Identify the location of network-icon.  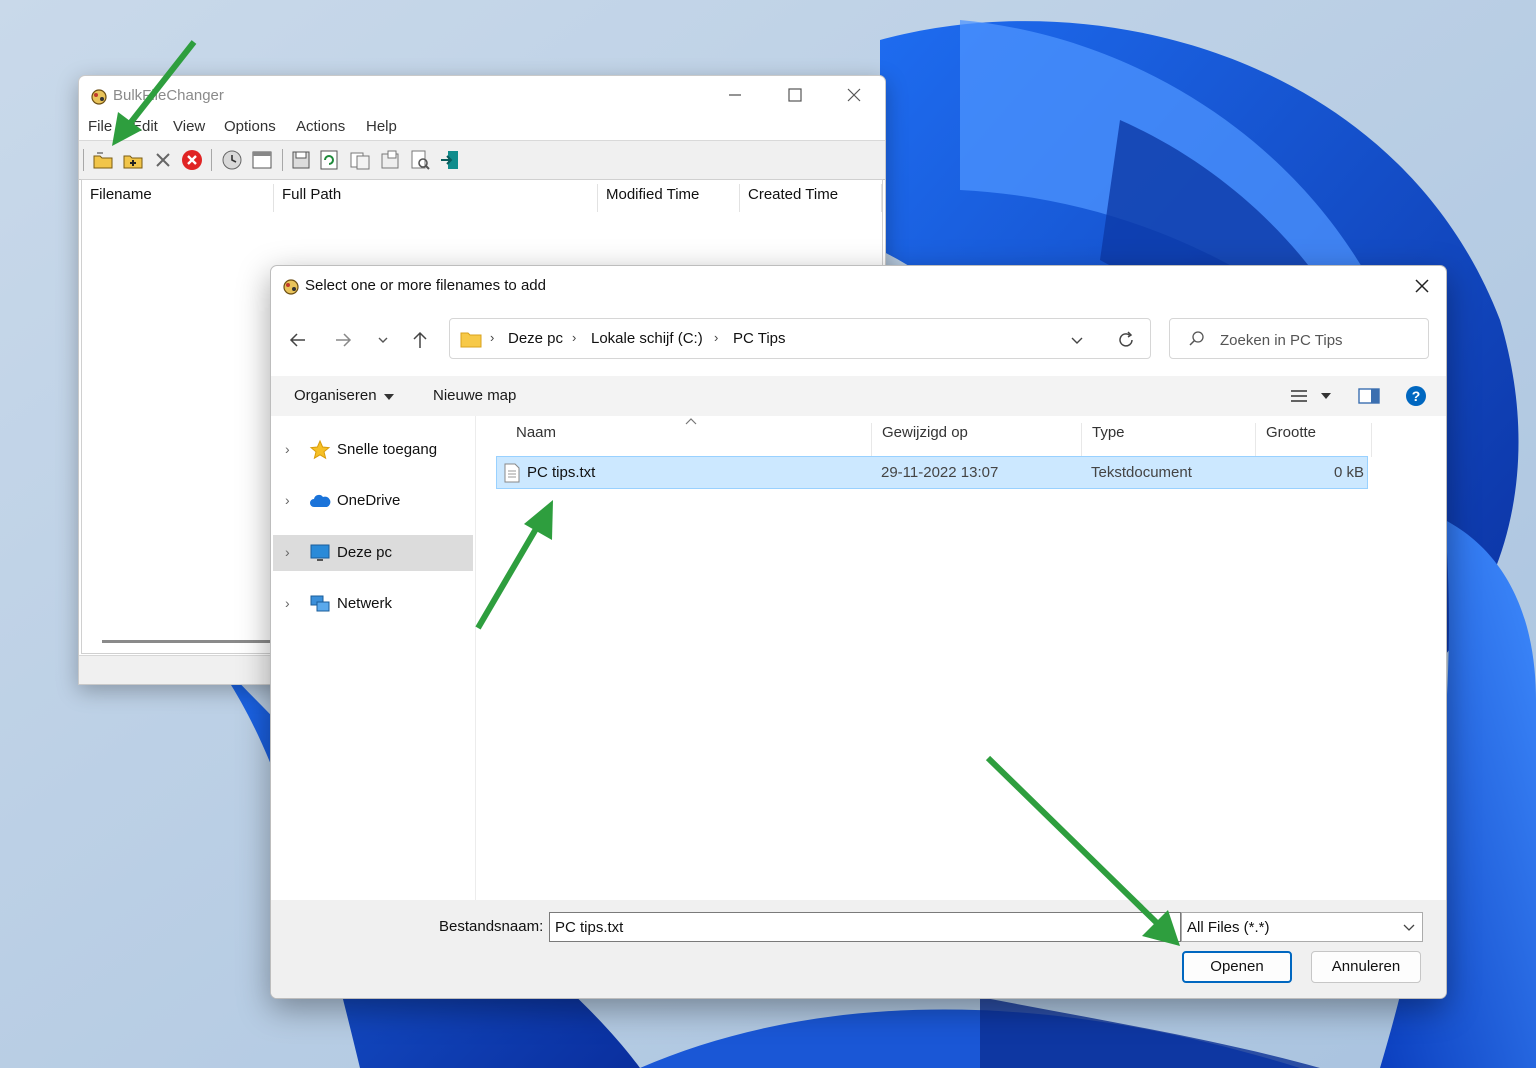
(320, 603).